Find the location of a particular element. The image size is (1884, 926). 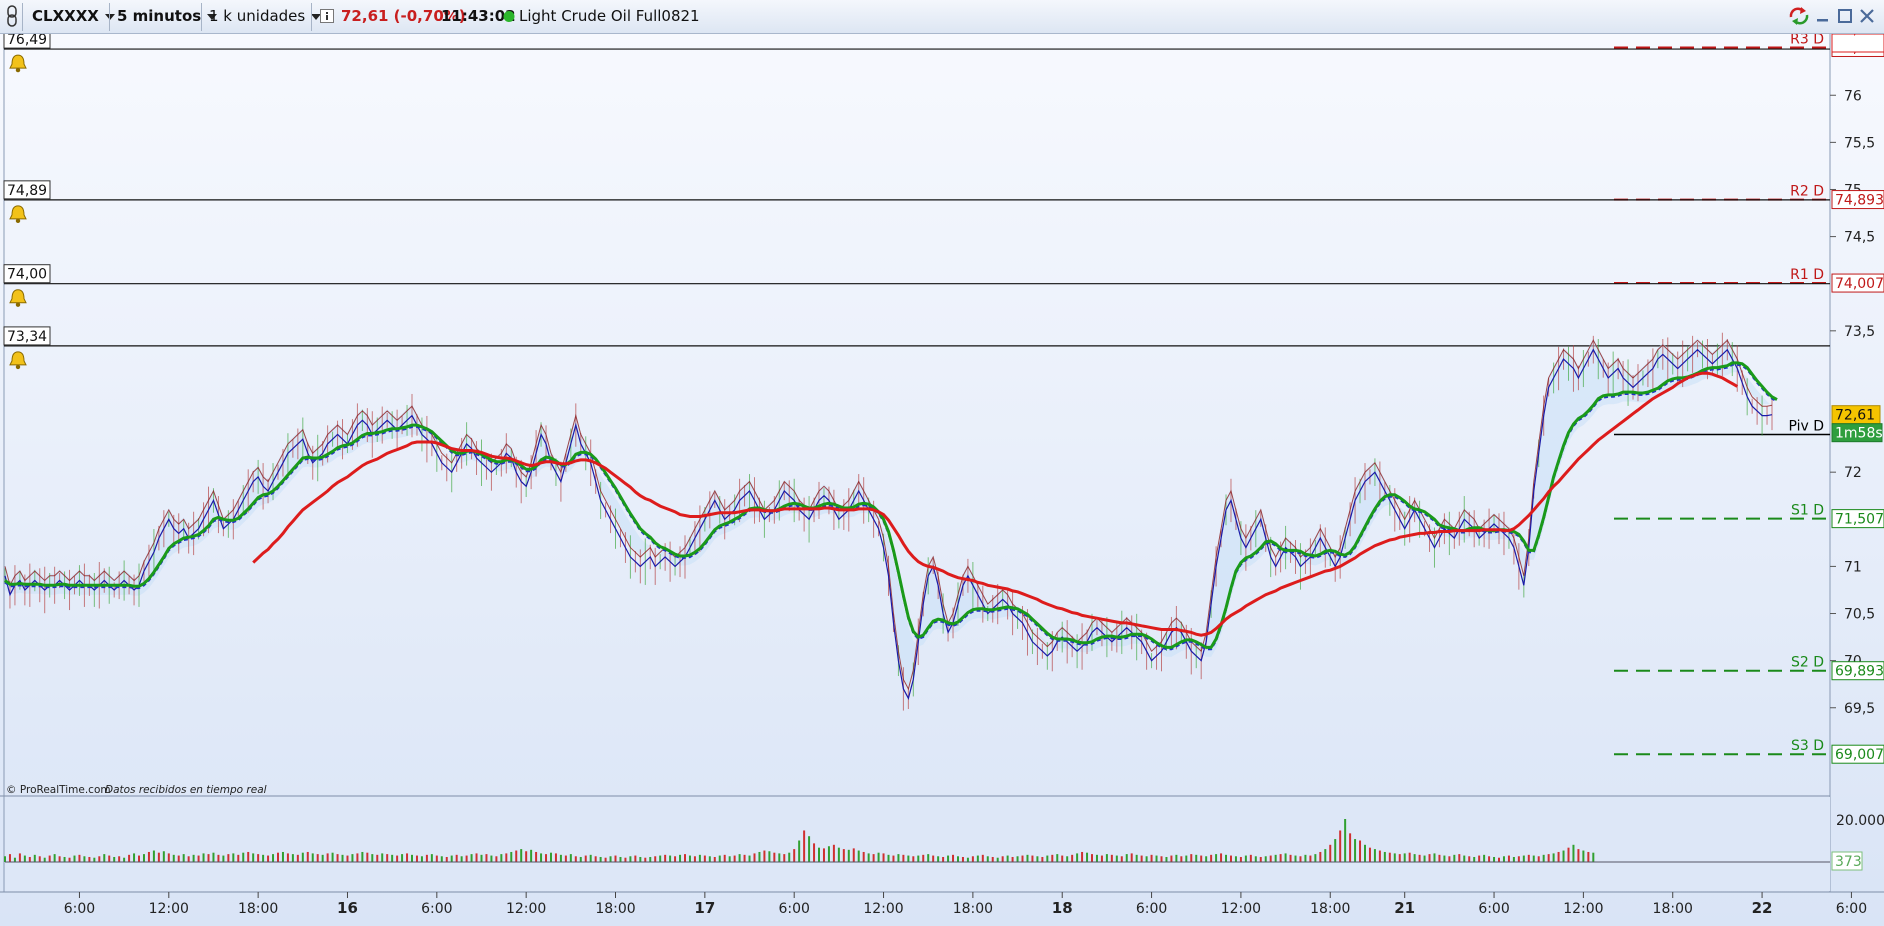

y-tick-label: 72 is located at coordinates (1853, 473).